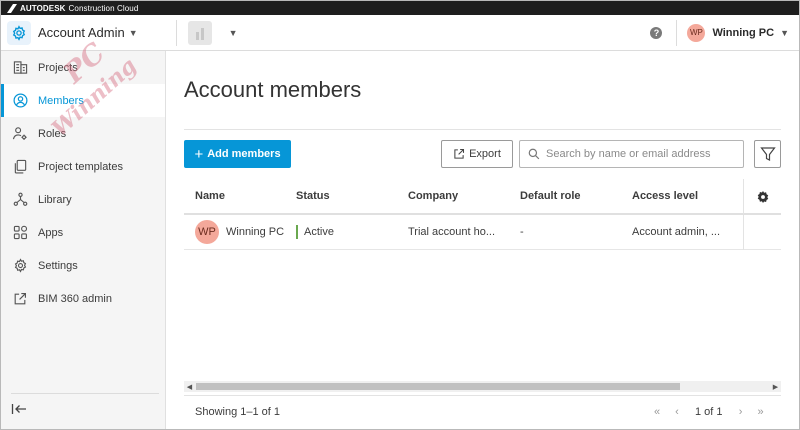  I want to click on collapse-sidebar-icon, so click(20, 410).